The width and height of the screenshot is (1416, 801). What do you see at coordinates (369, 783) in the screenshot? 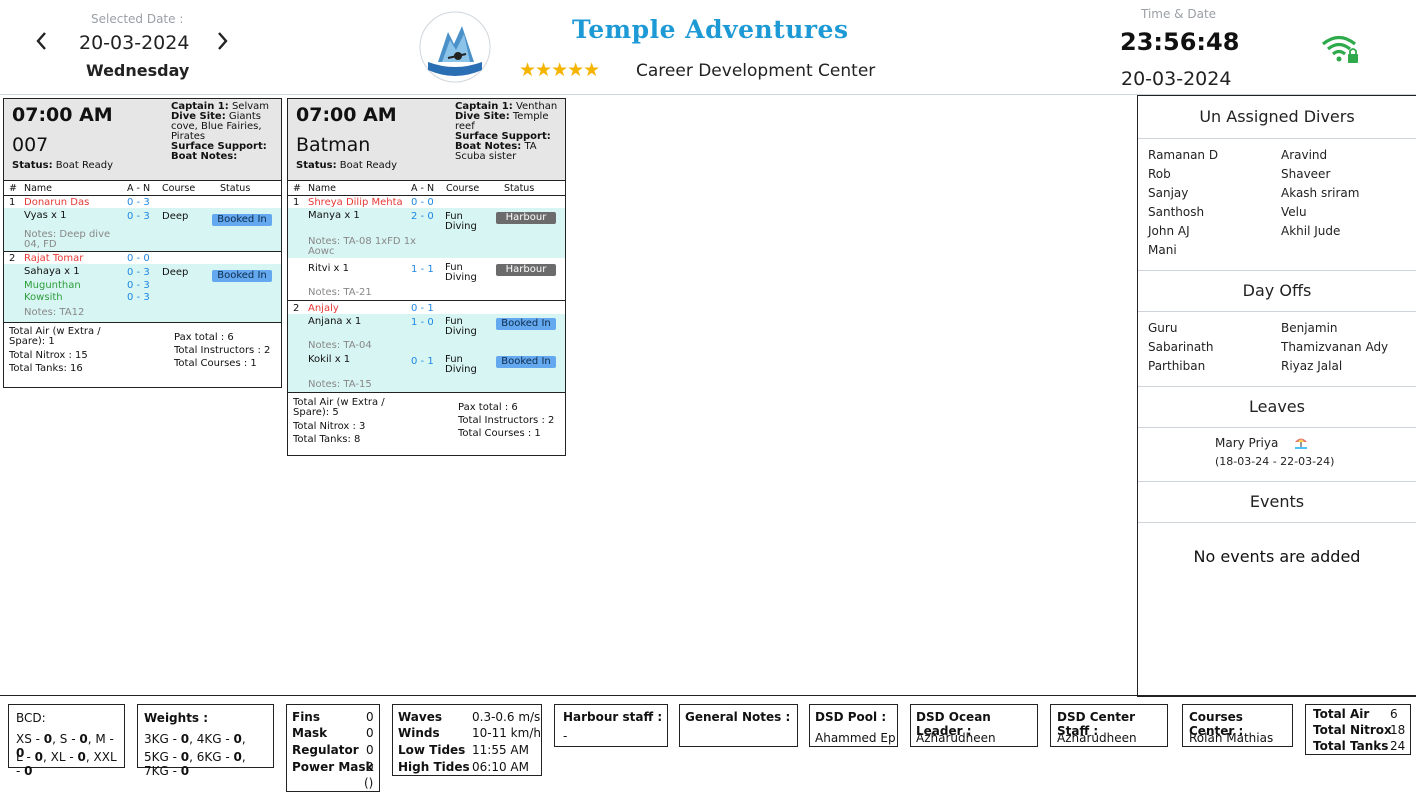
I see `gear-extra: ()` at bounding box center [369, 783].